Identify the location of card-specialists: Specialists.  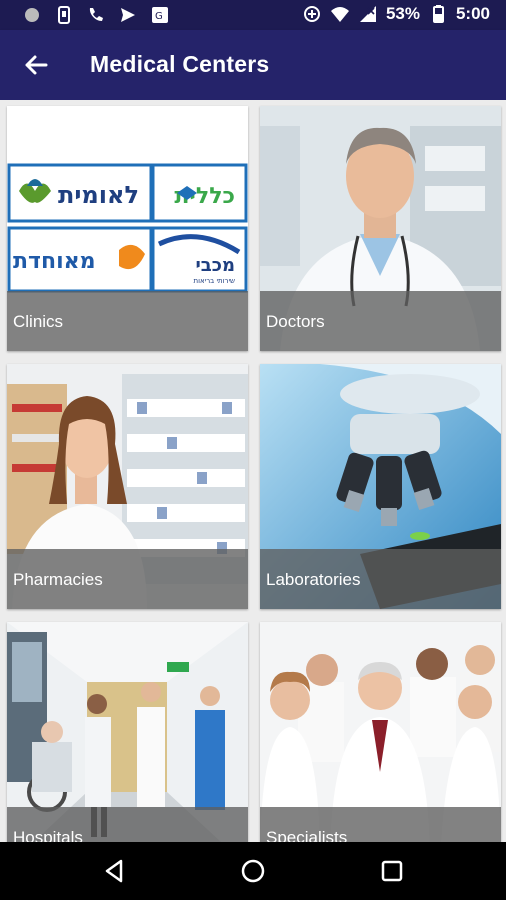
(380, 732).